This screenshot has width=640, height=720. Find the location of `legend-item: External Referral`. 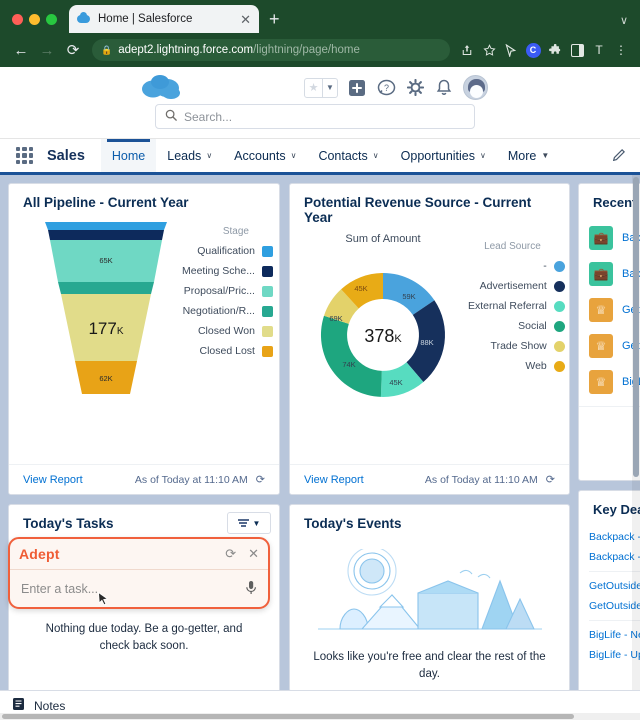

legend-item: External Referral is located at coordinates (516, 306).